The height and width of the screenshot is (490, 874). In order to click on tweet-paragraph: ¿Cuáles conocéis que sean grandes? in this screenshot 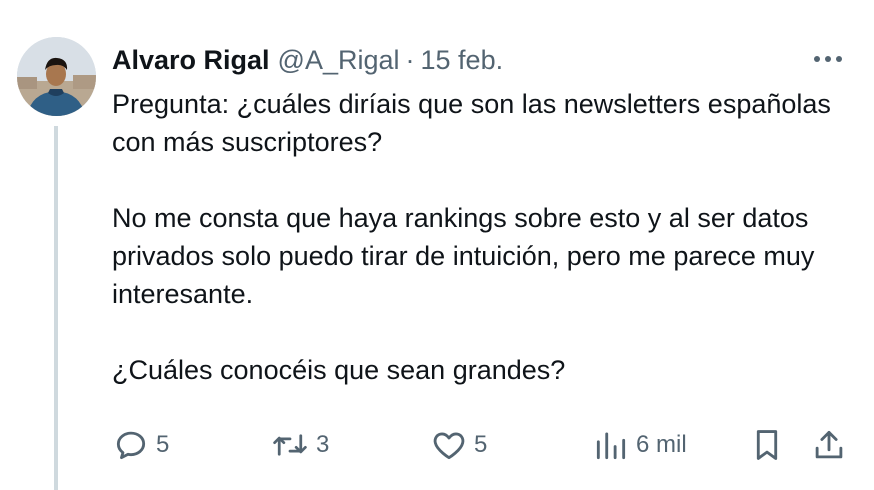, I will do `click(339, 370)`.